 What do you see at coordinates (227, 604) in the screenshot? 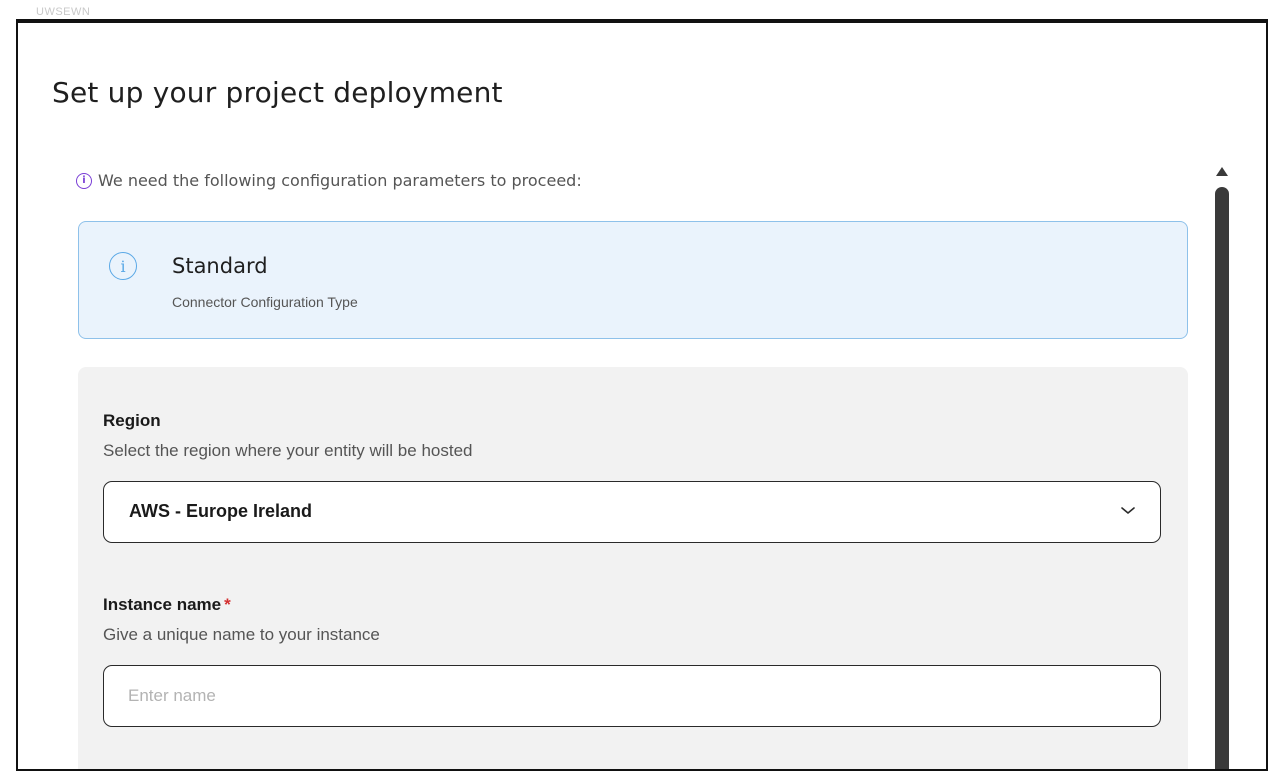
I see `required-mark: *` at bounding box center [227, 604].